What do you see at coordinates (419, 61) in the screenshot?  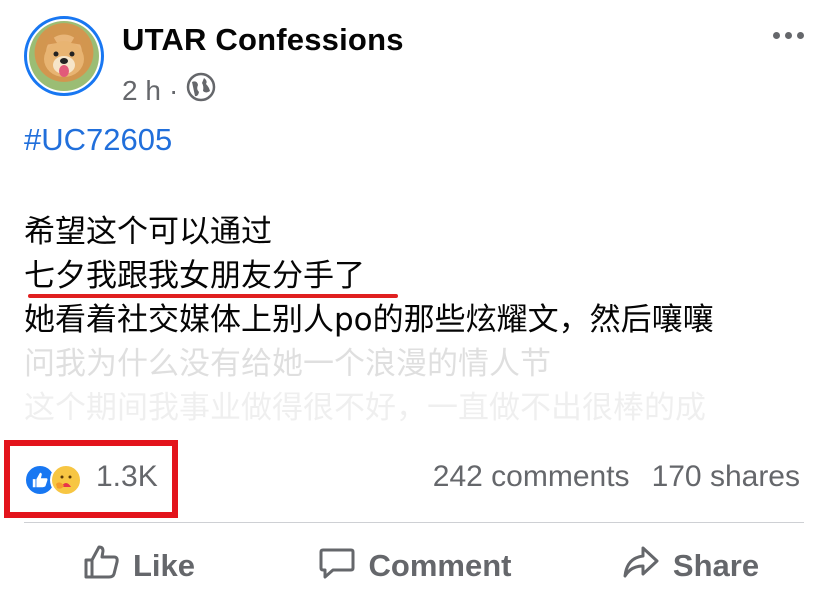 I see `post-header: UTAR Confessions 2 h ·` at bounding box center [419, 61].